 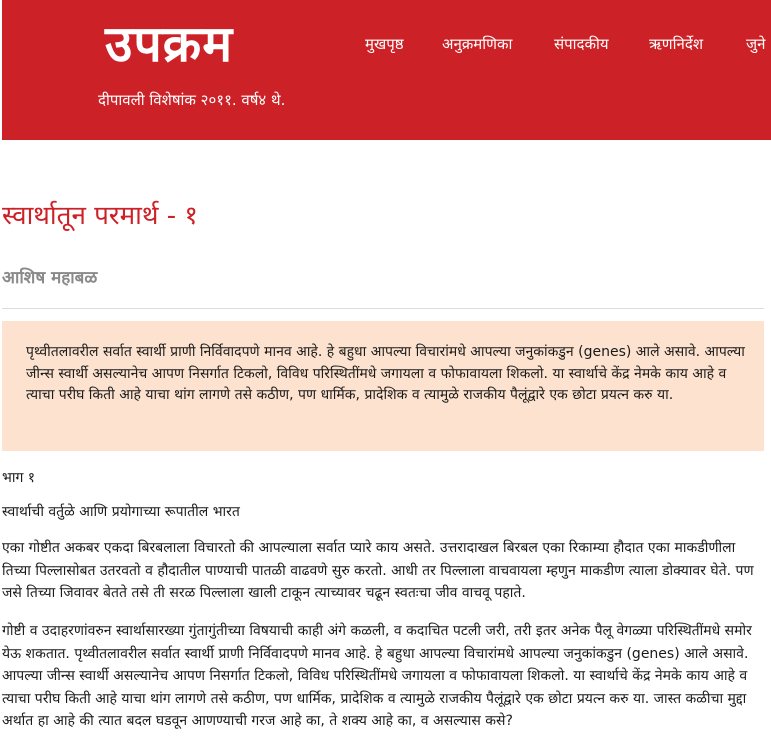 What do you see at coordinates (100, 216) in the screenshot?
I see `article-title: स्वार्थातून परमार्थ - १` at bounding box center [100, 216].